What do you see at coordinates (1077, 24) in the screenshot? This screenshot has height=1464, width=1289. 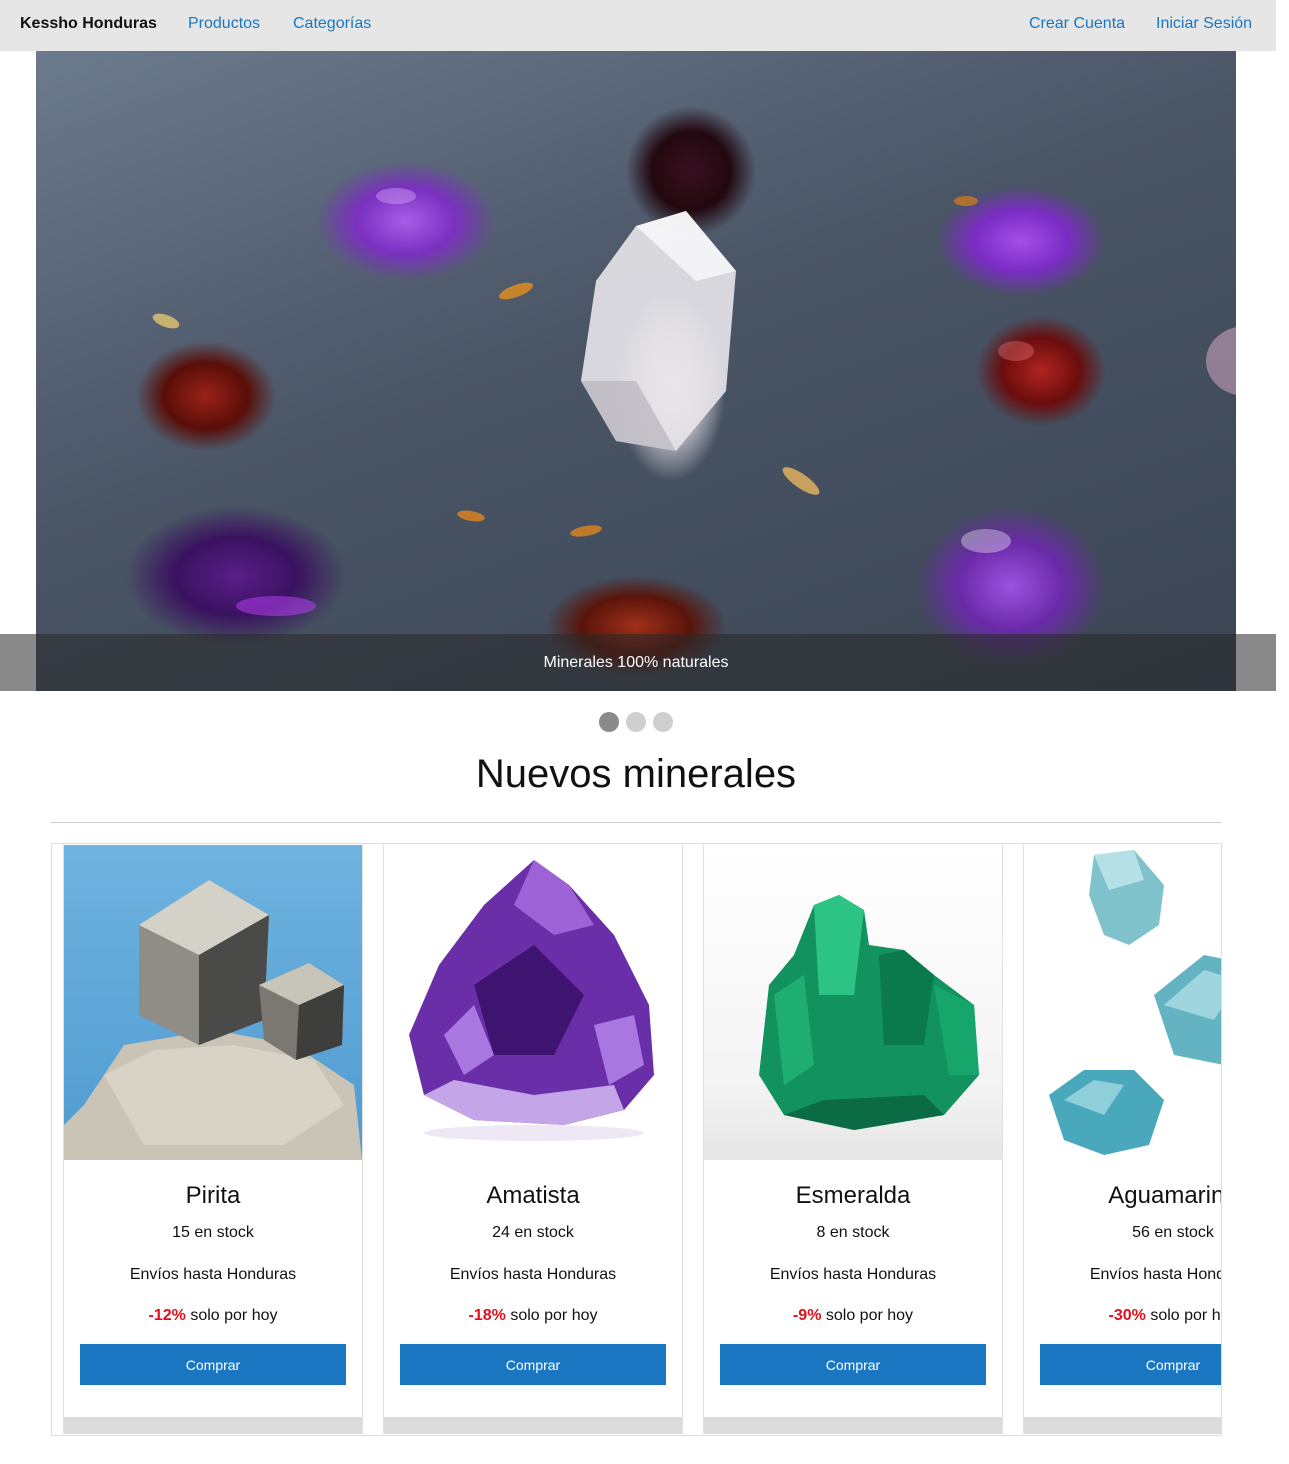 I see `create-account-link: Crear Cuenta` at bounding box center [1077, 24].